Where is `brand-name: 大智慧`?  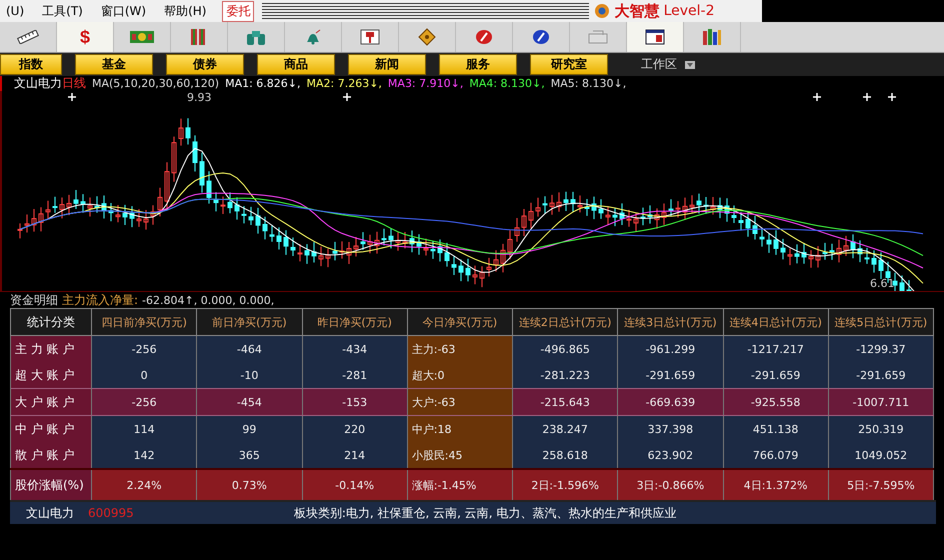 brand-name: 大智慧 is located at coordinates (637, 11).